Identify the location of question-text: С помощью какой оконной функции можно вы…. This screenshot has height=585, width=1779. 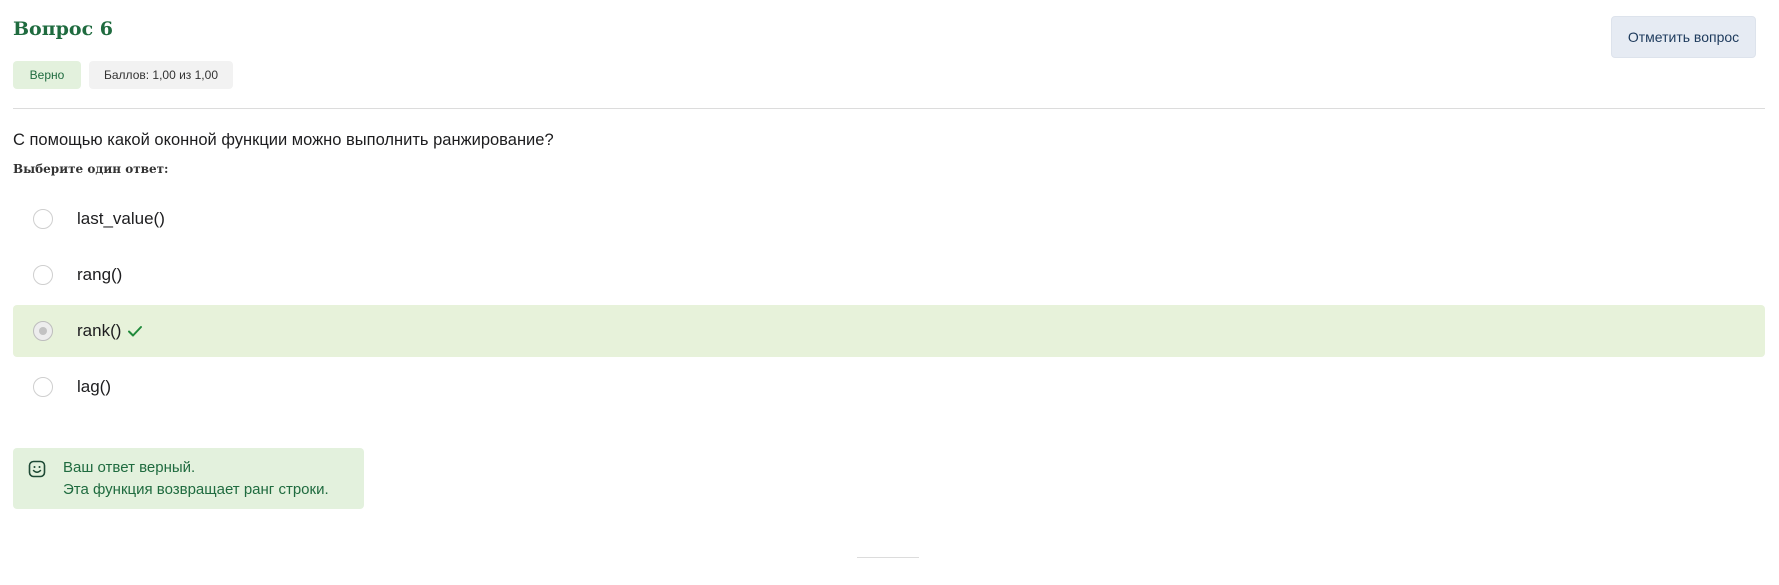
(283, 140).